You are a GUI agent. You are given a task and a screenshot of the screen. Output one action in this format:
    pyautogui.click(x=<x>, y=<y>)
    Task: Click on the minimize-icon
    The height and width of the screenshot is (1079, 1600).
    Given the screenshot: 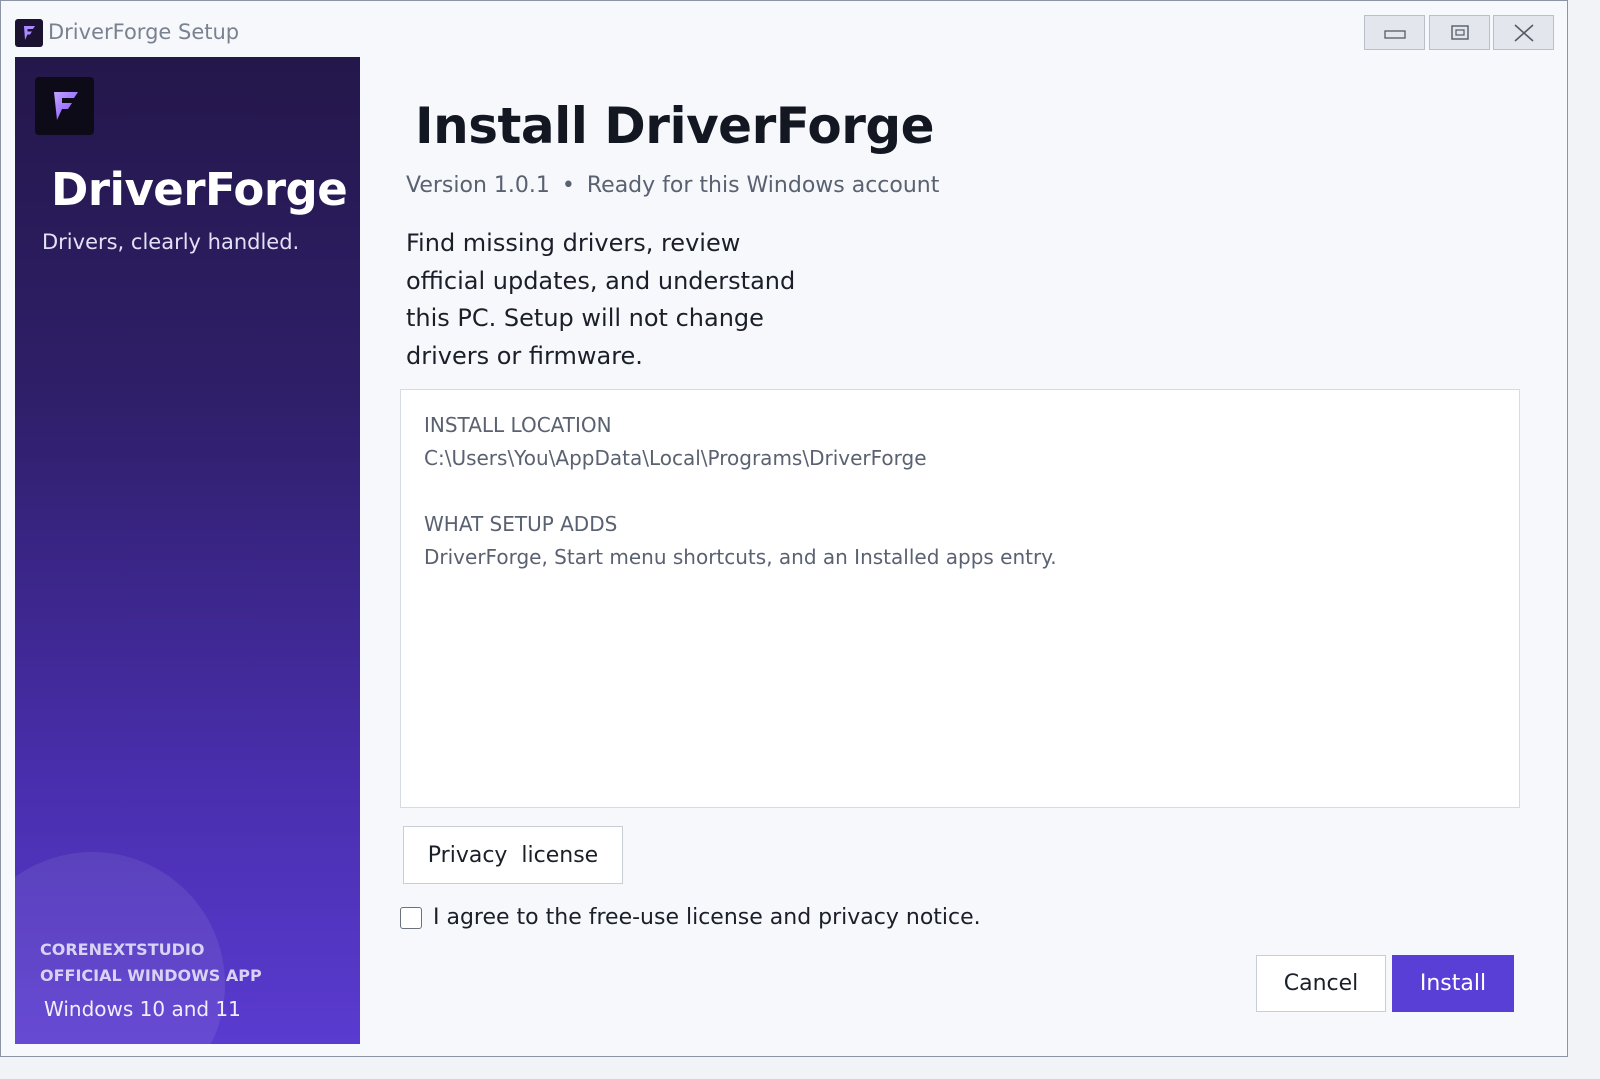 What is the action you would take?
    pyautogui.click(x=1394, y=34)
    